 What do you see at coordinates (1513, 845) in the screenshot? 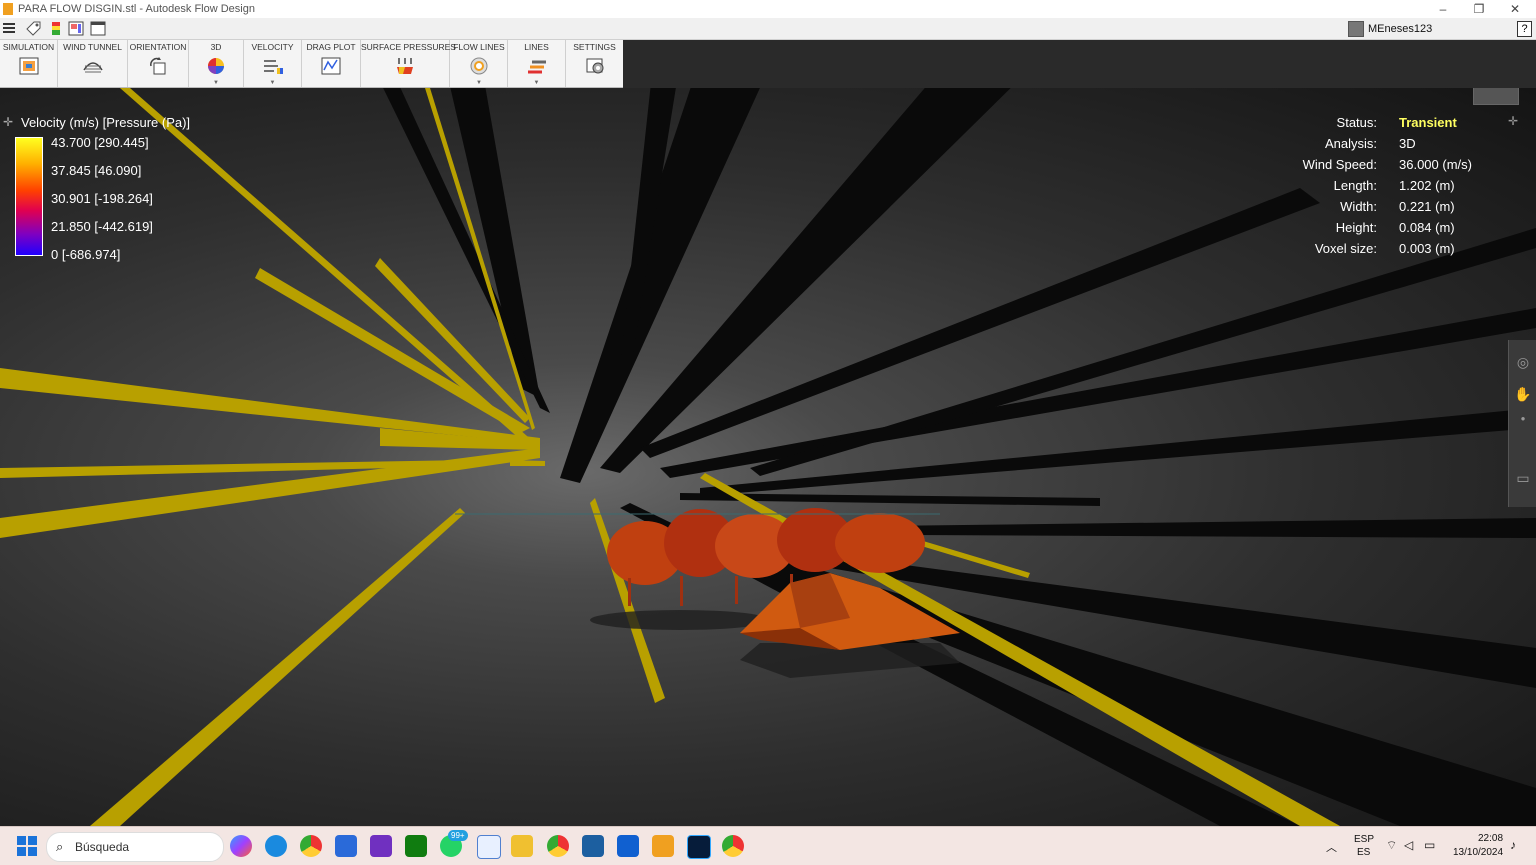
I see `notification-bell-icon: ♪` at bounding box center [1513, 845].